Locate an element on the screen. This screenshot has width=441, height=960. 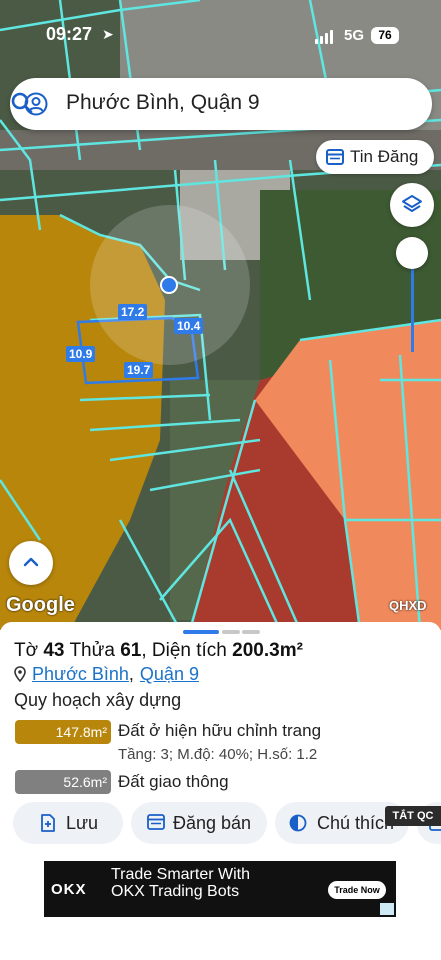
google-attribution: Google is located at coordinates (40, 605).